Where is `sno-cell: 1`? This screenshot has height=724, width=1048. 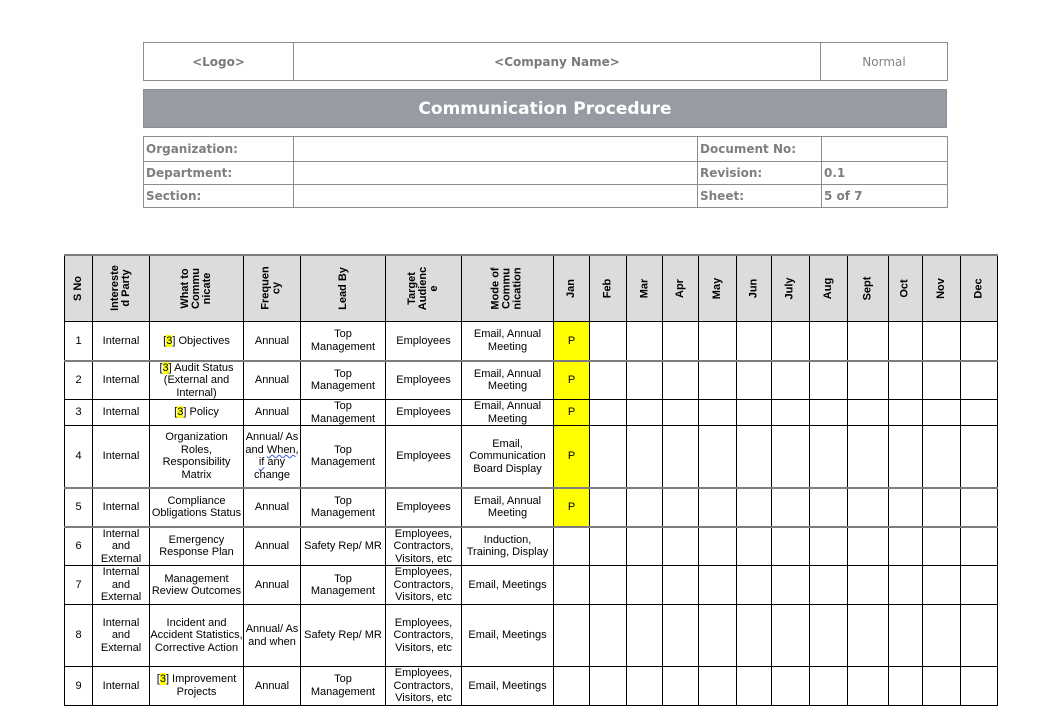
sno-cell: 1 is located at coordinates (78, 341).